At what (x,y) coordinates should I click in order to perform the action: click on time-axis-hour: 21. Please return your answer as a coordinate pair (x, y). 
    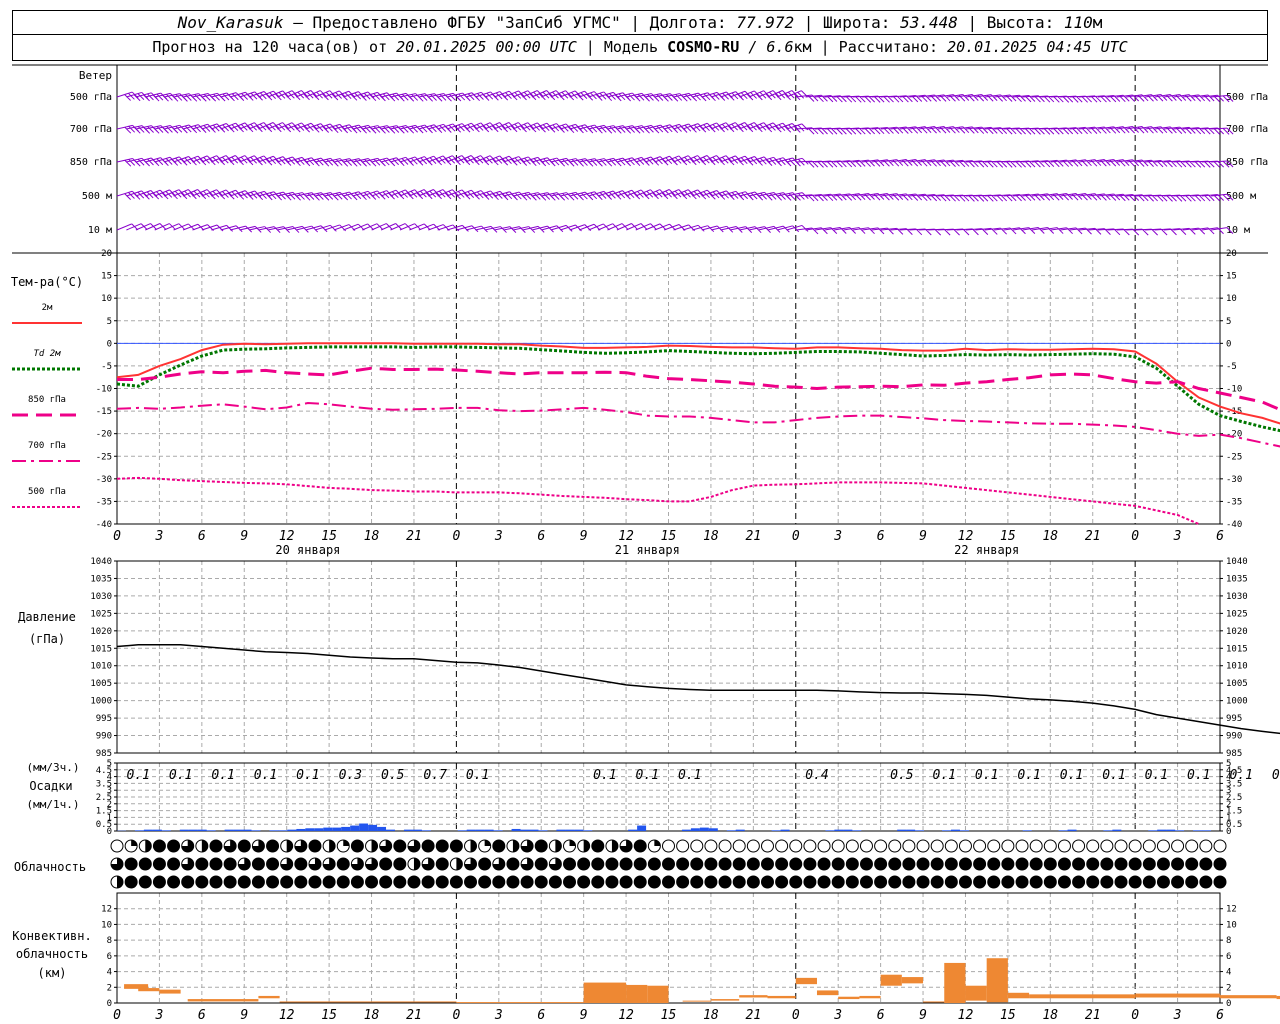
    Looking at the image, I should click on (414, 1015).